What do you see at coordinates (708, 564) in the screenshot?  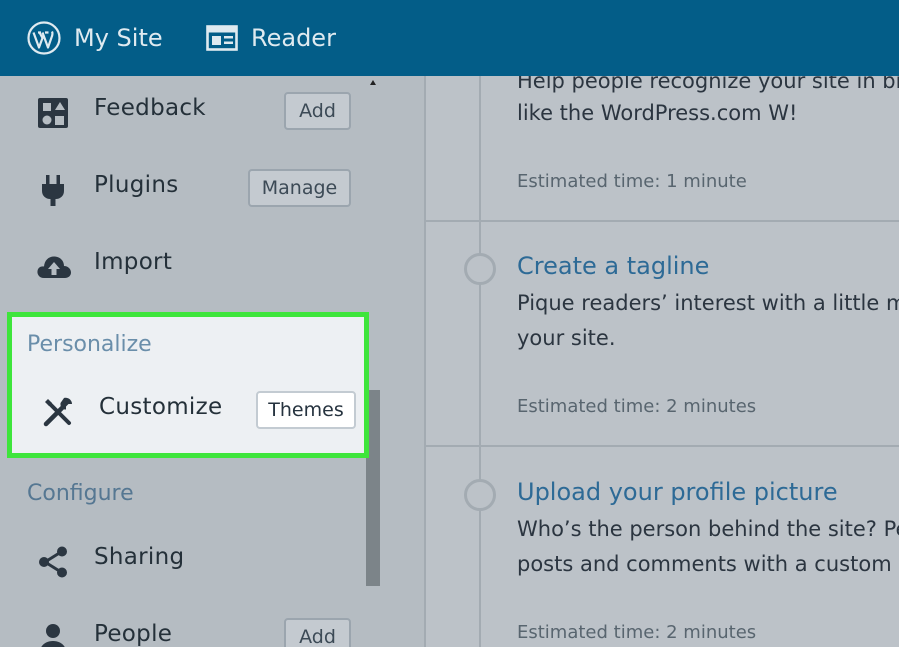 I see `task-description: posts and comments with a custom p` at bounding box center [708, 564].